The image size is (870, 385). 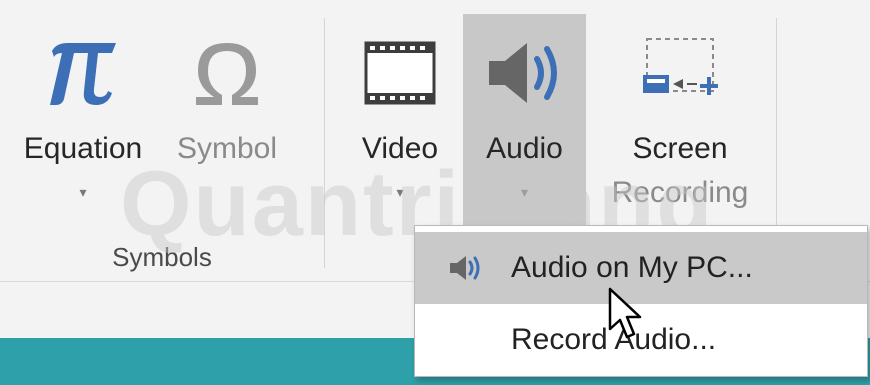 What do you see at coordinates (680, 73) in the screenshot?
I see `screen-recording-icon` at bounding box center [680, 73].